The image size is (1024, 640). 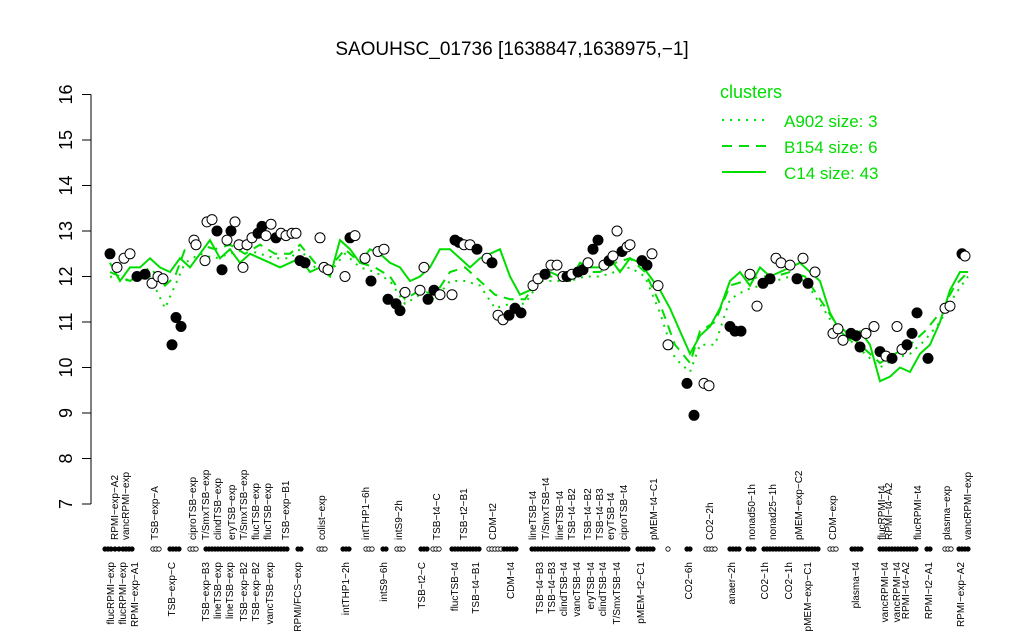 What do you see at coordinates (689, 581) in the screenshot?
I see `sample-label: CO2−6h` at bounding box center [689, 581].